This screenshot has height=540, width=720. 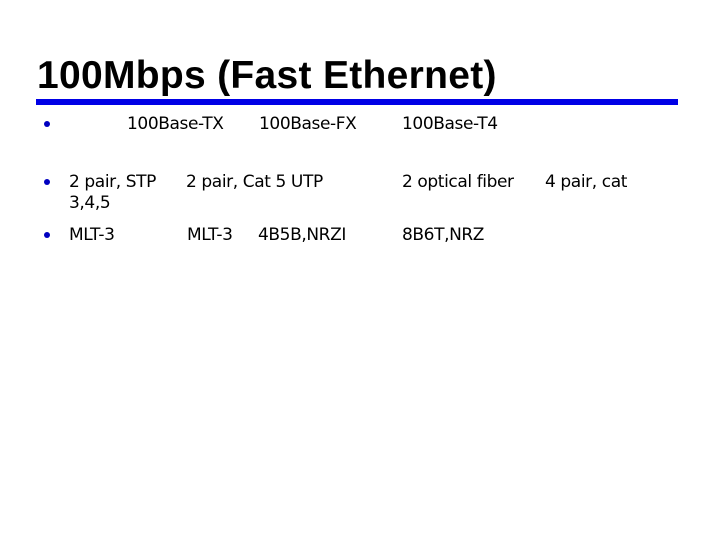 I want to click on cell-cabling-1: 2 pair, STP, so click(x=112, y=182).